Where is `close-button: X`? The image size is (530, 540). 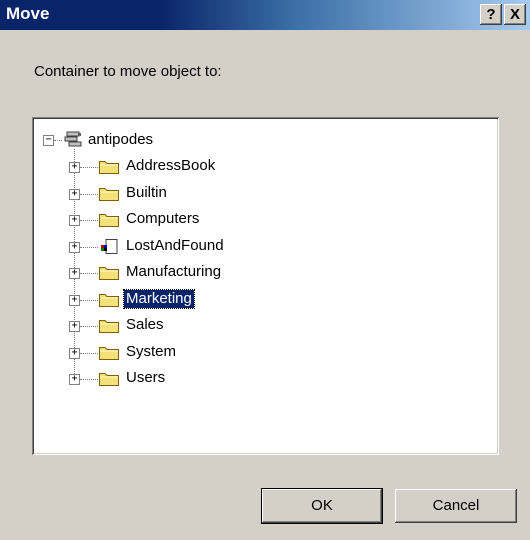 close-button: X is located at coordinates (515, 14).